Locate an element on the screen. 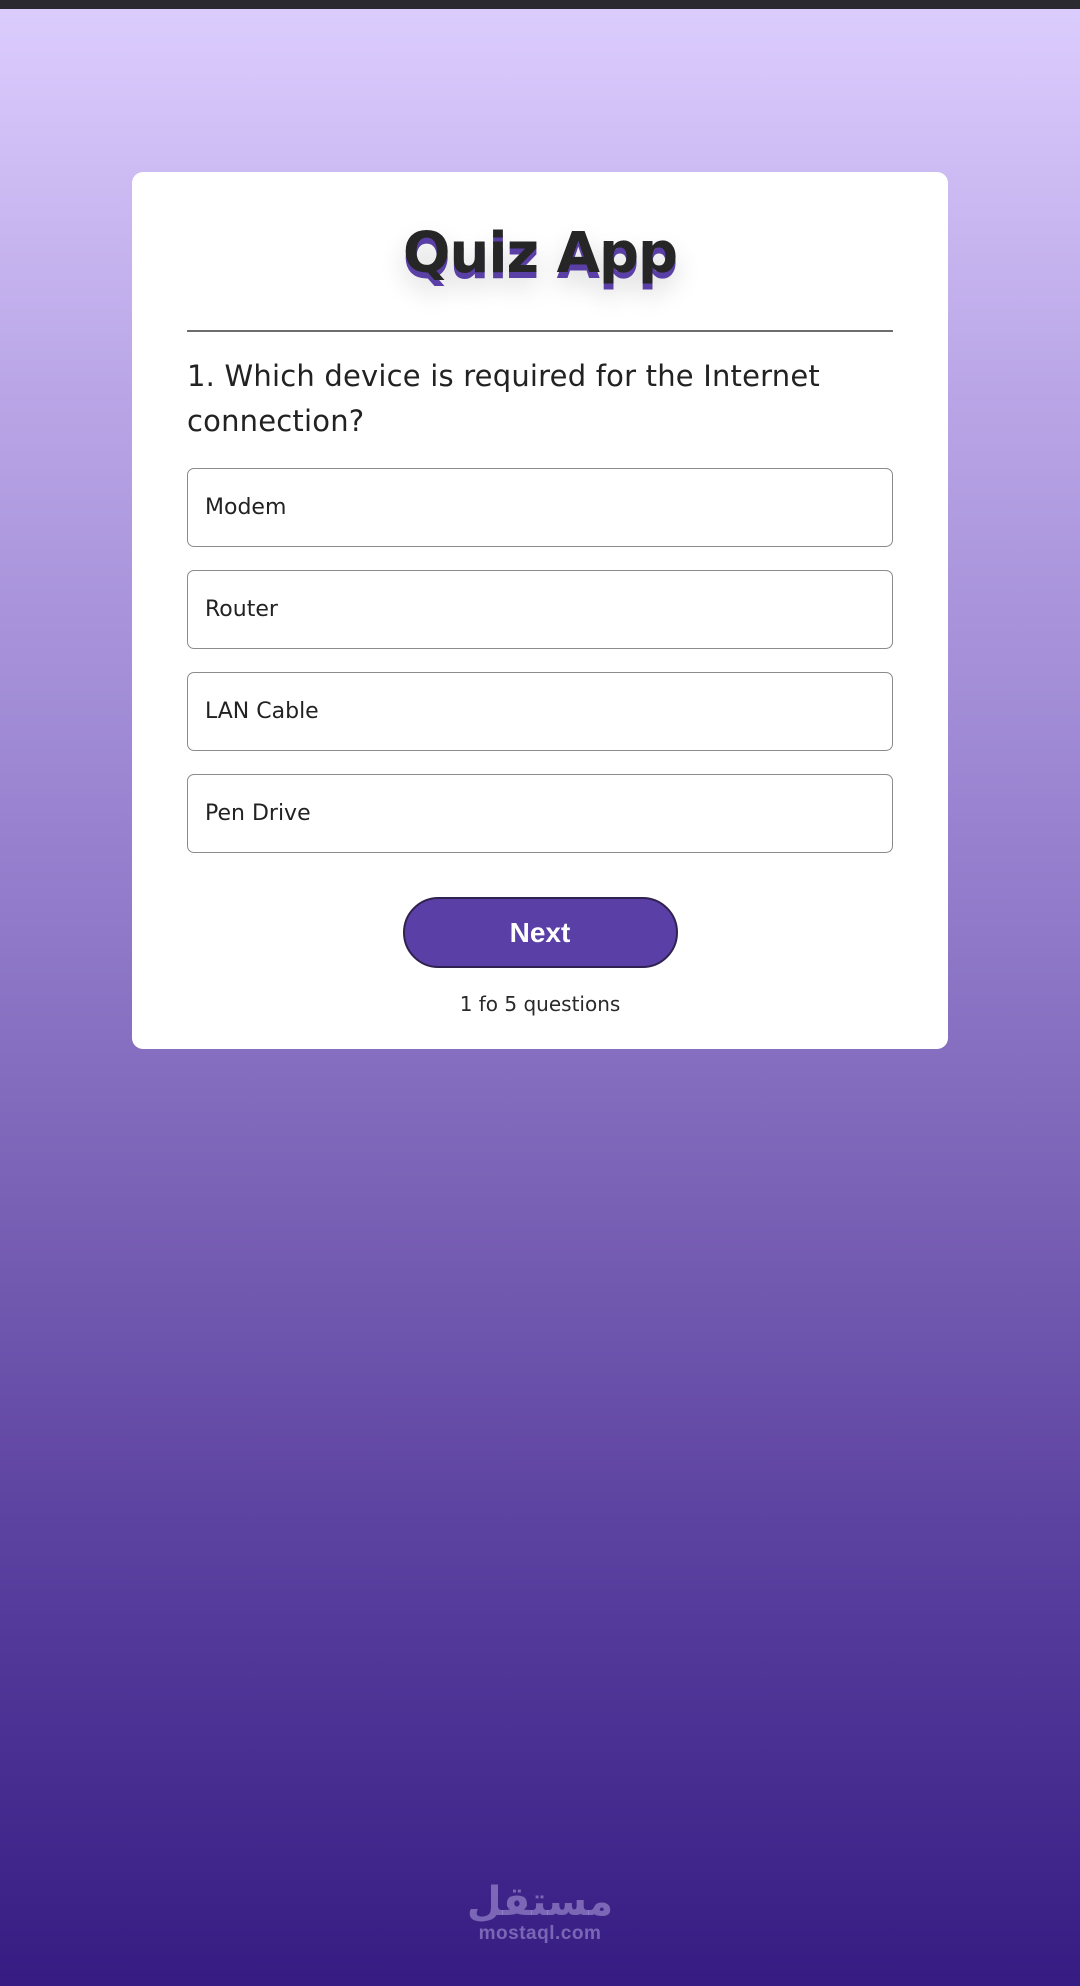 The image size is (1080, 1986). watermark-arabic: مستقل is located at coordinates (540, 1902).